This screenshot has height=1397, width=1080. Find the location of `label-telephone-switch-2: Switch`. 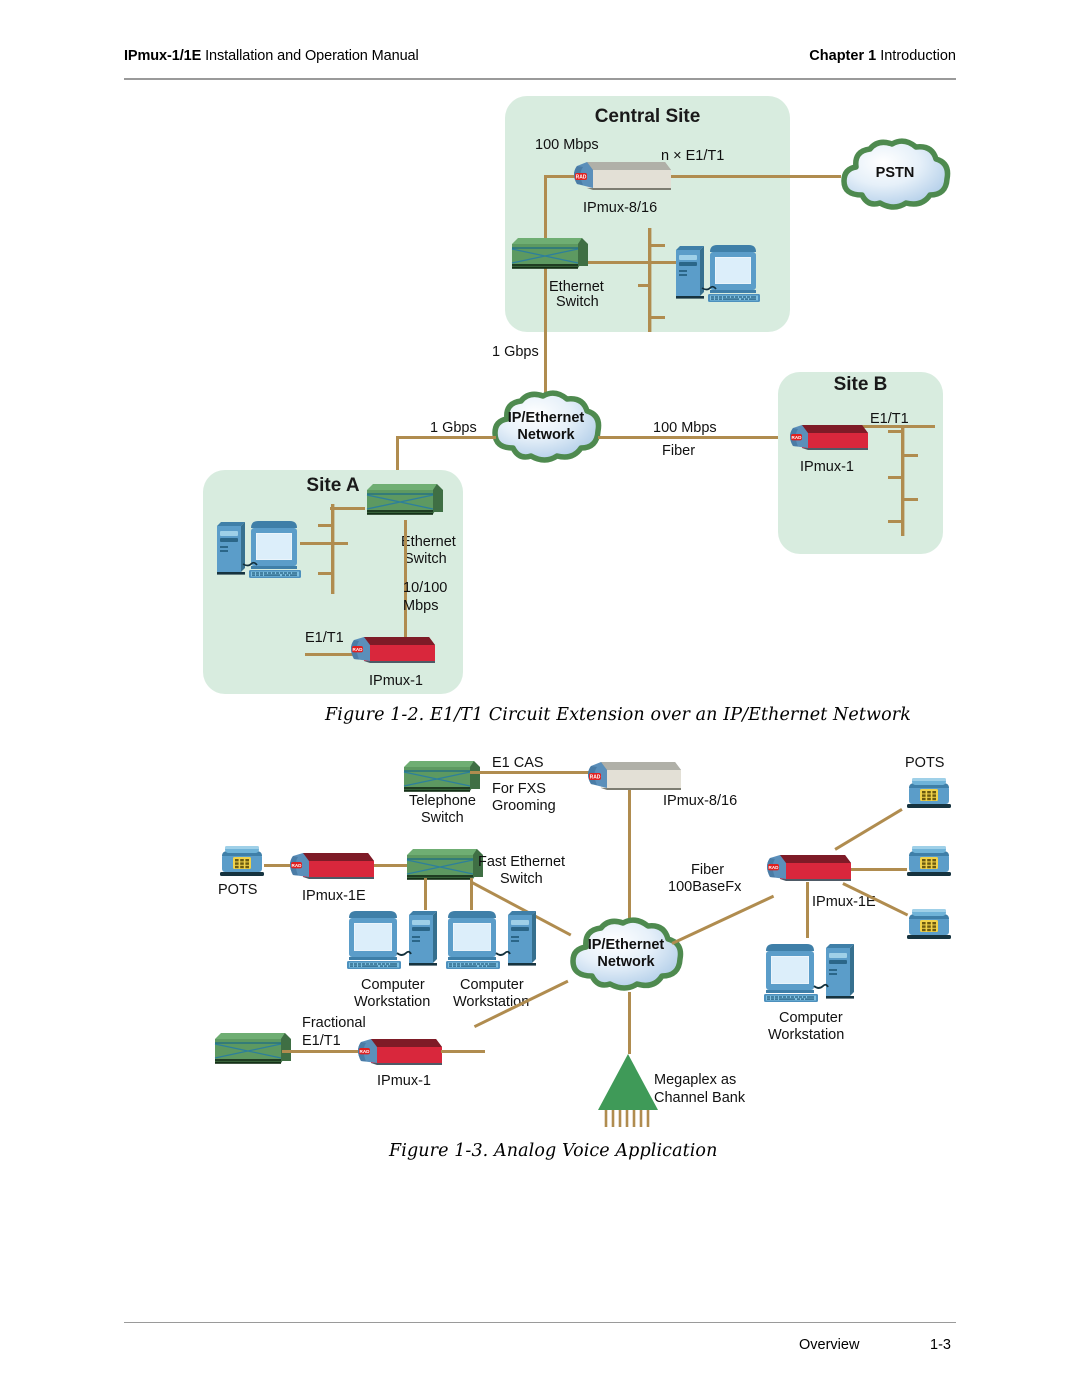

label-telephone-switch-2: Switch is located at coordinates (442, 818).